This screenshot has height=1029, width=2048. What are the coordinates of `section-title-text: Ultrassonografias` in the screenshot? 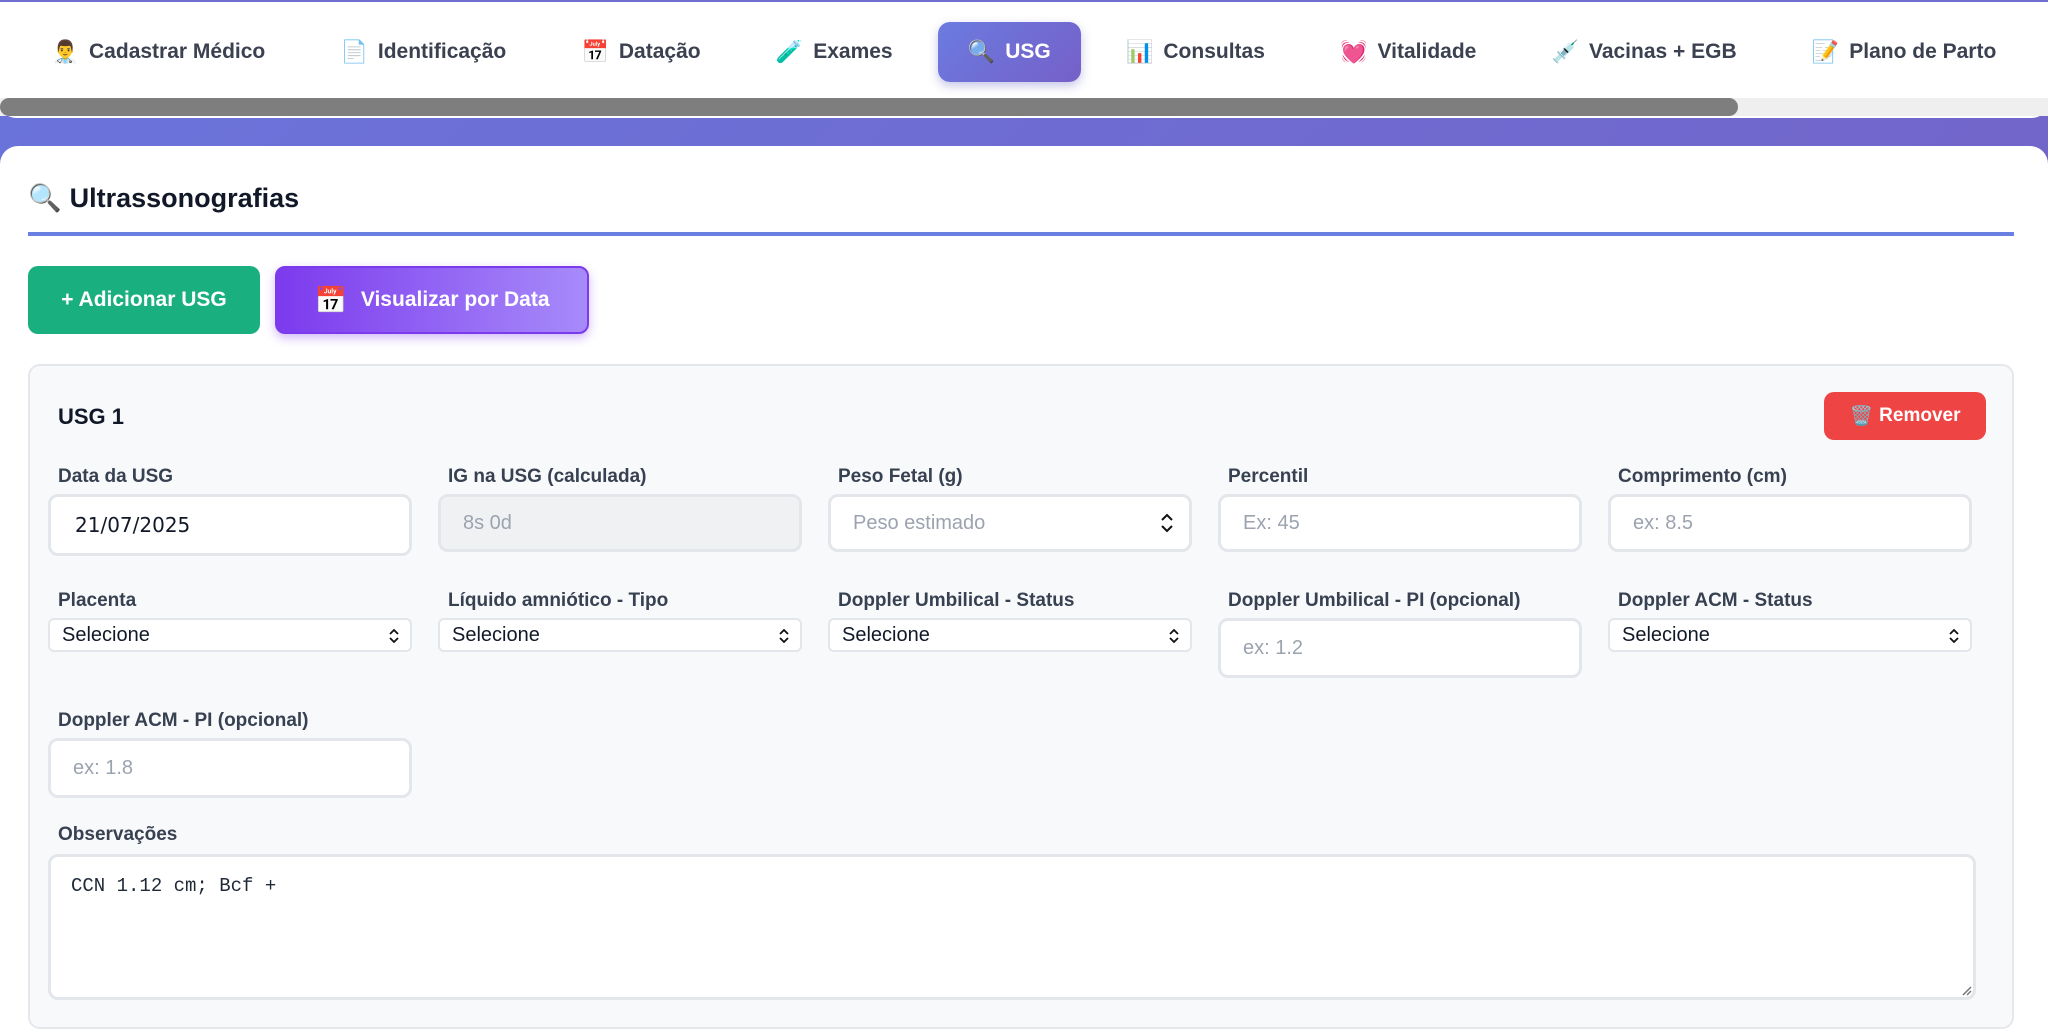 It's located at (184, 197).